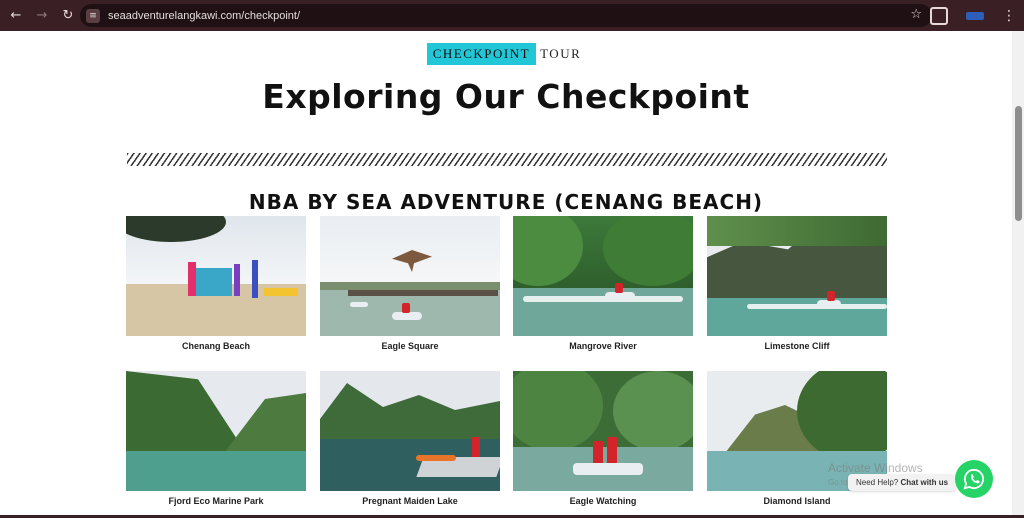 This screenshot has width=1024, height=518. I want to click on checkpoint-label: Pregnant Maiden Lake, so click(410, 501).